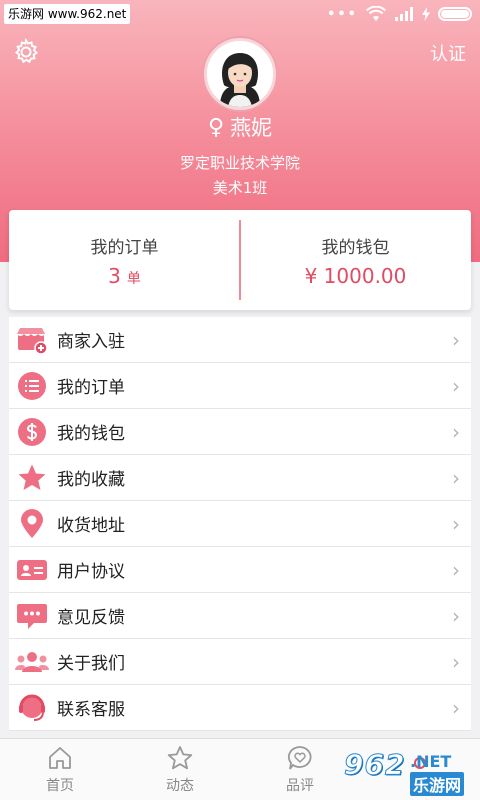 The height and width of the screenshot is (800, 480). I want to click on id-card-icon, so click(32, 569).